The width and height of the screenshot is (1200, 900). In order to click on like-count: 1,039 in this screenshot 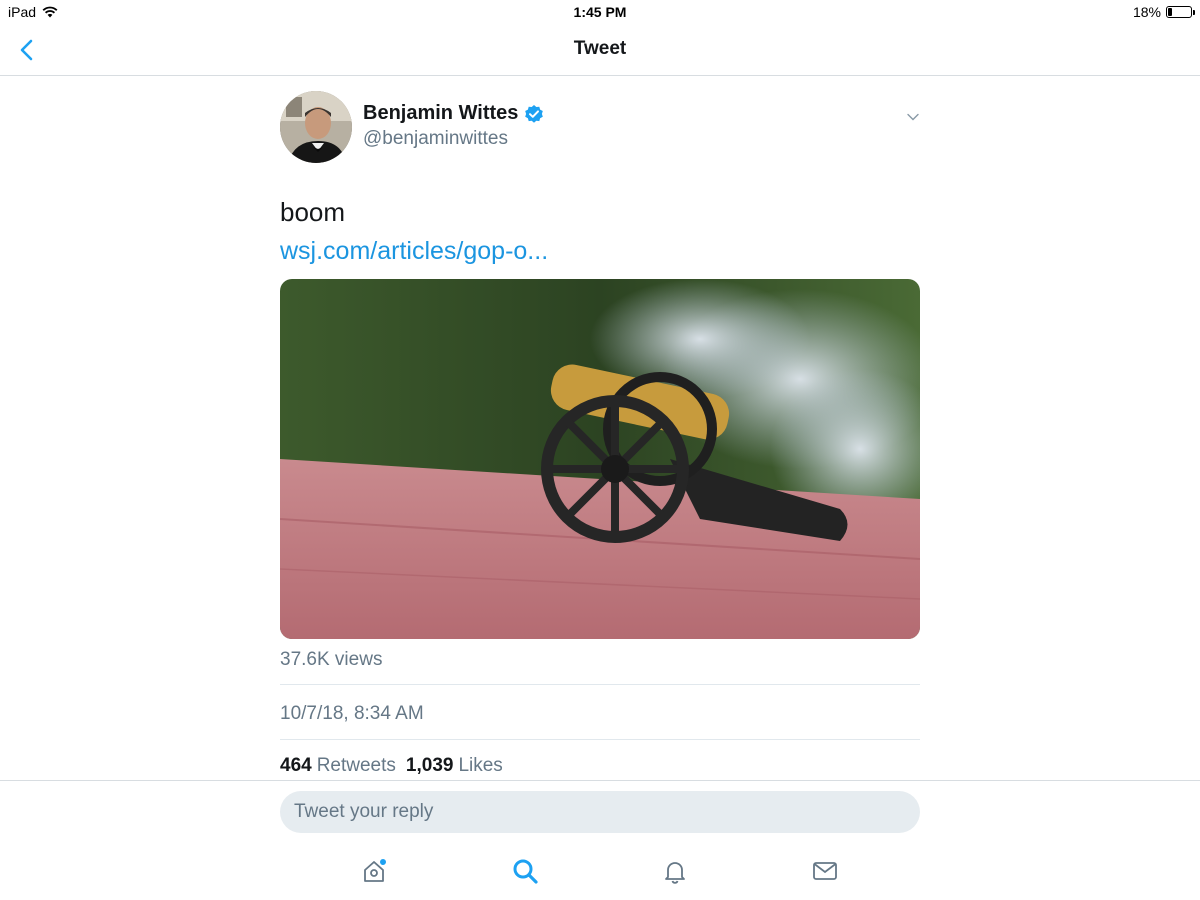, I will do `click(429, 765)`.